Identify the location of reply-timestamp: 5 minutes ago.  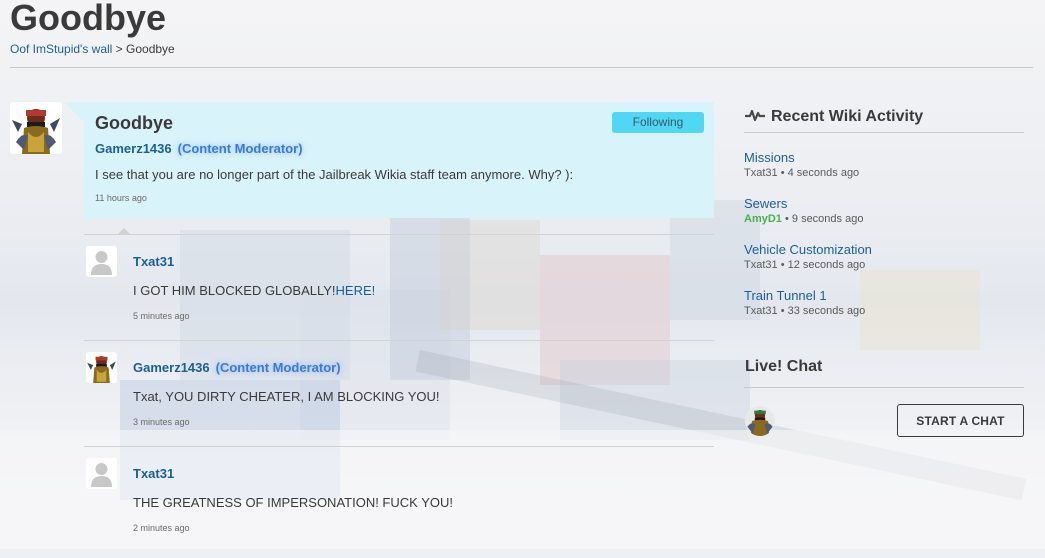
(161, 316).